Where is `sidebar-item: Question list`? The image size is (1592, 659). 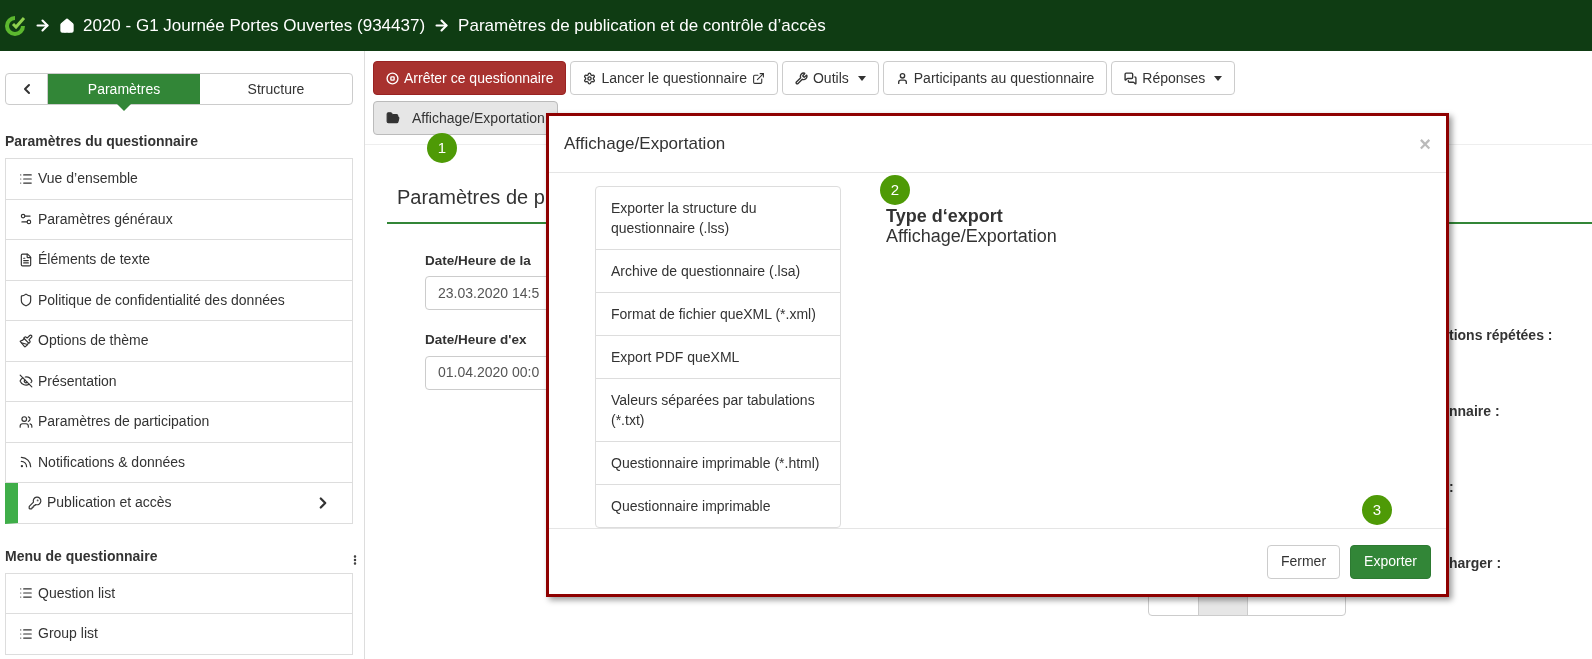 sidebar-item: Question list is located at coordinates (179, 593).